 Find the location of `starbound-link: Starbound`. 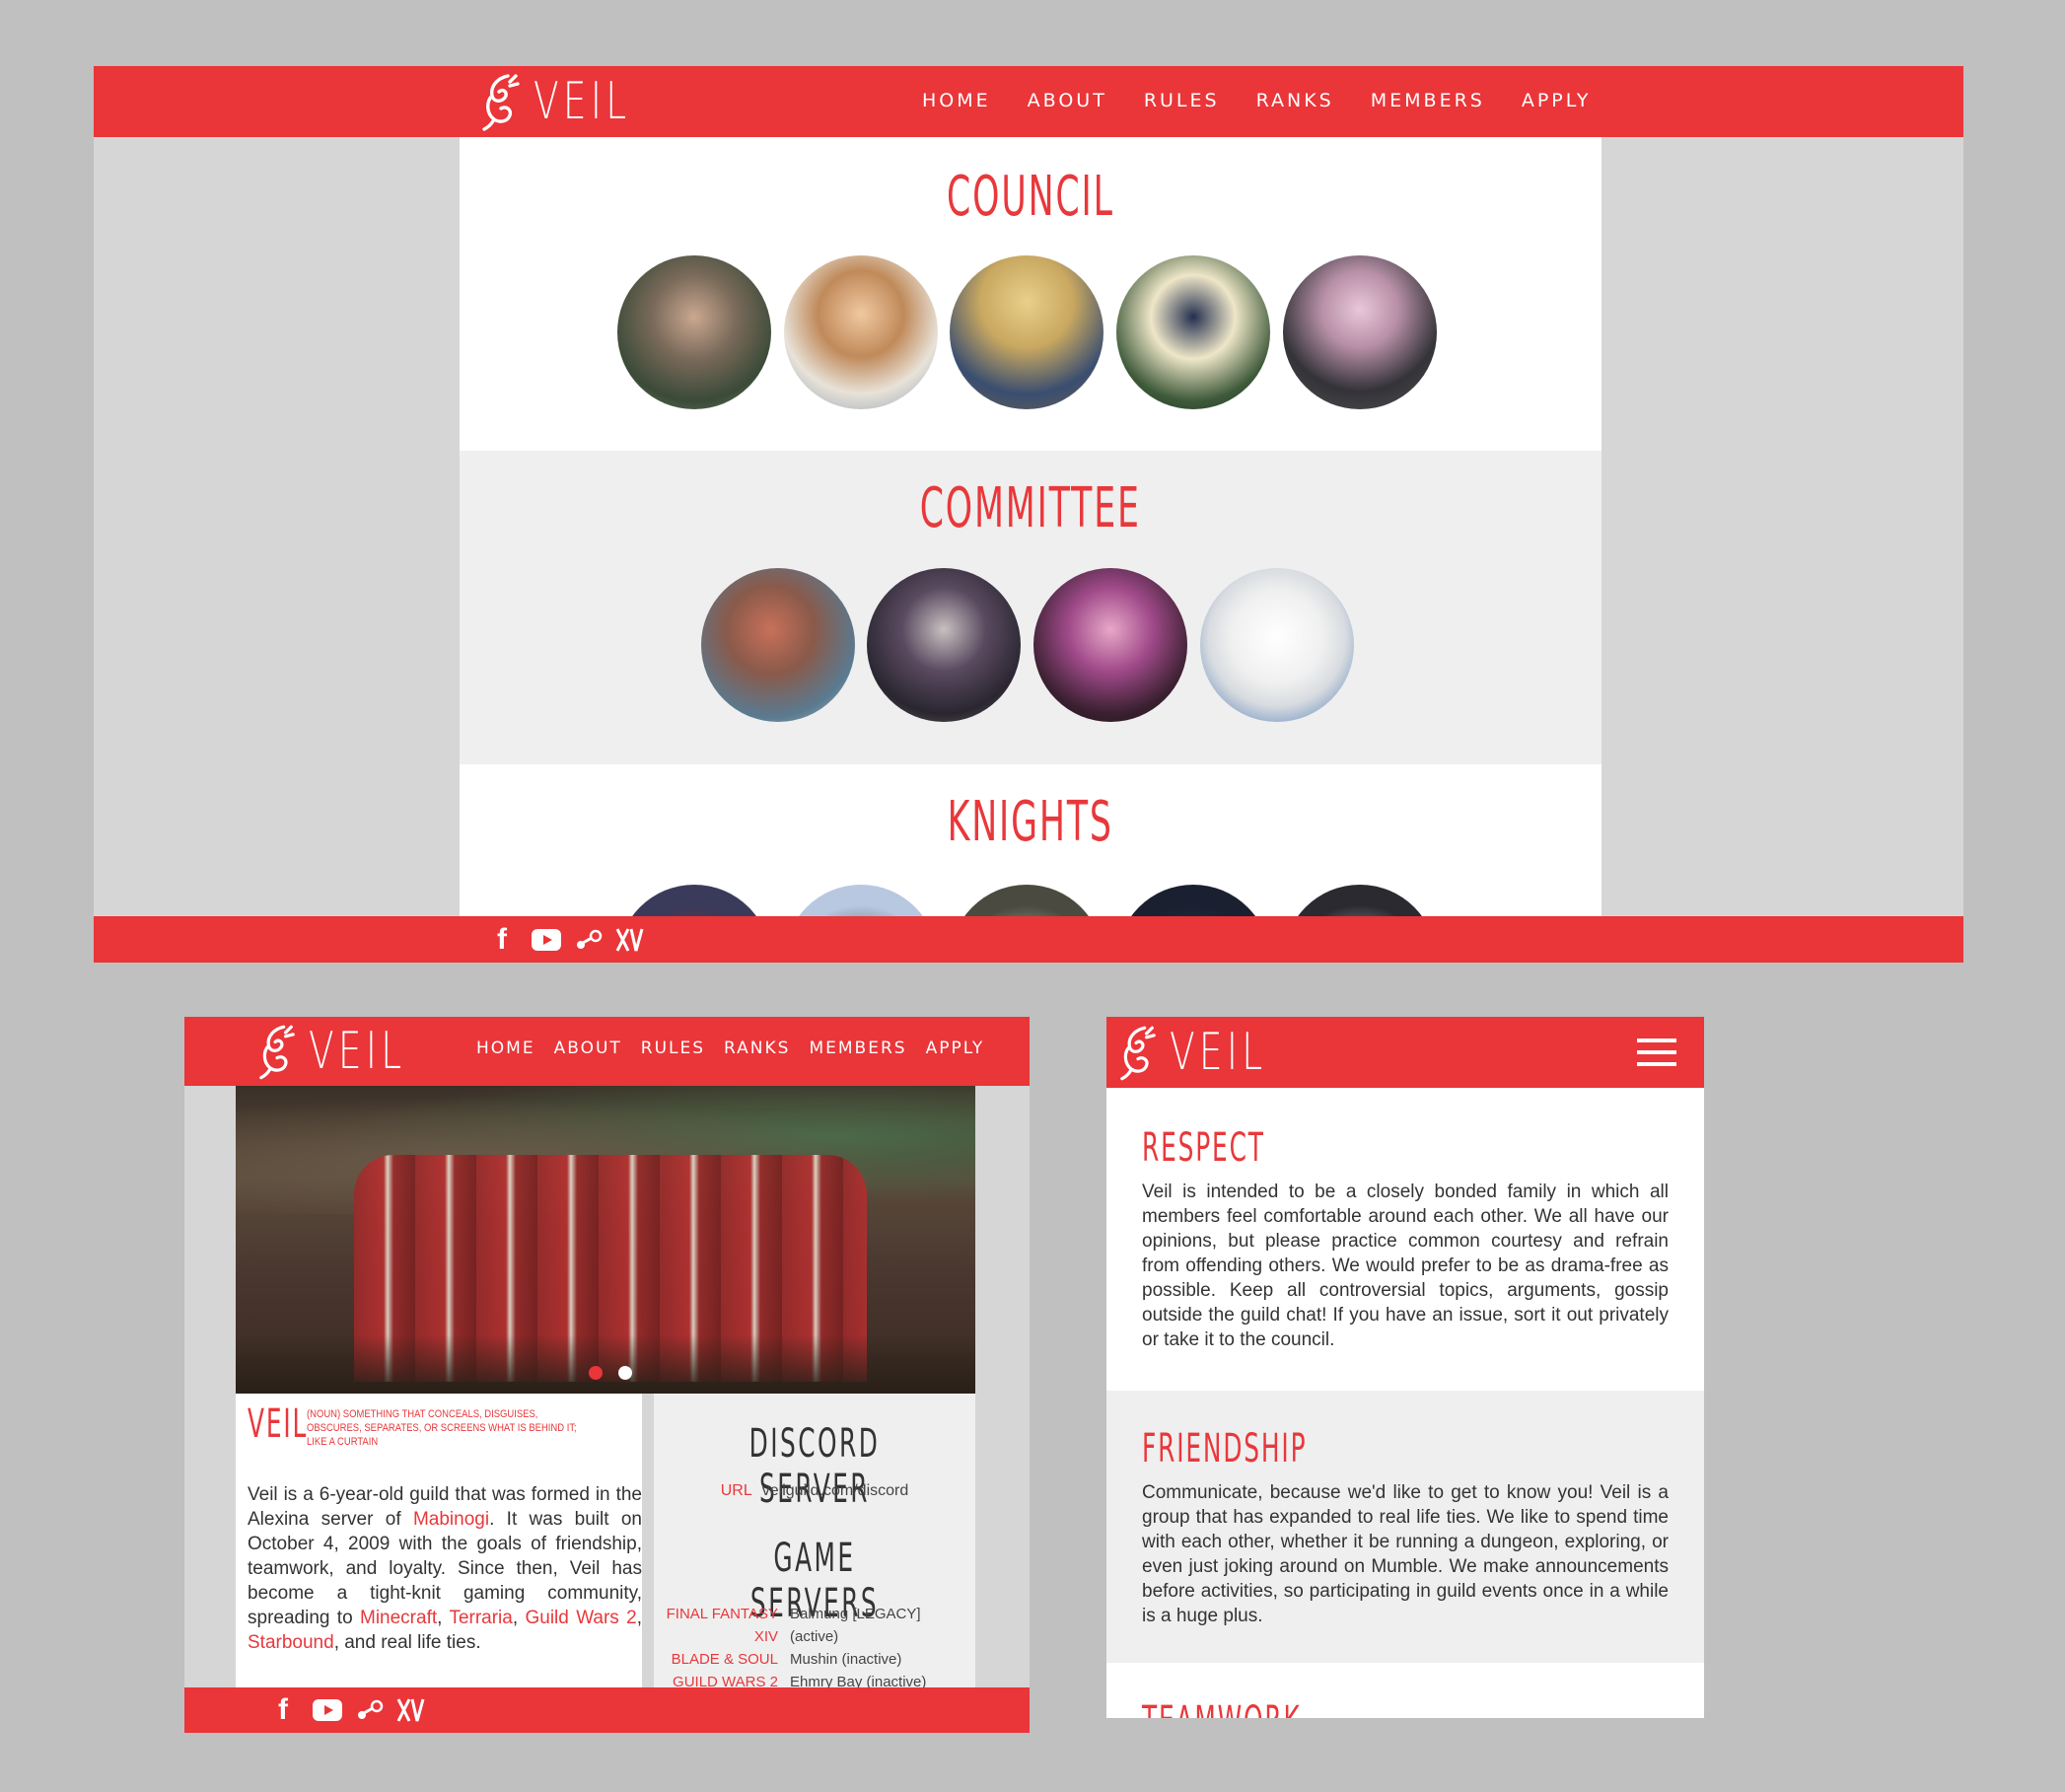

starbound-link: Starbound is located at coordinates (291, 1642).